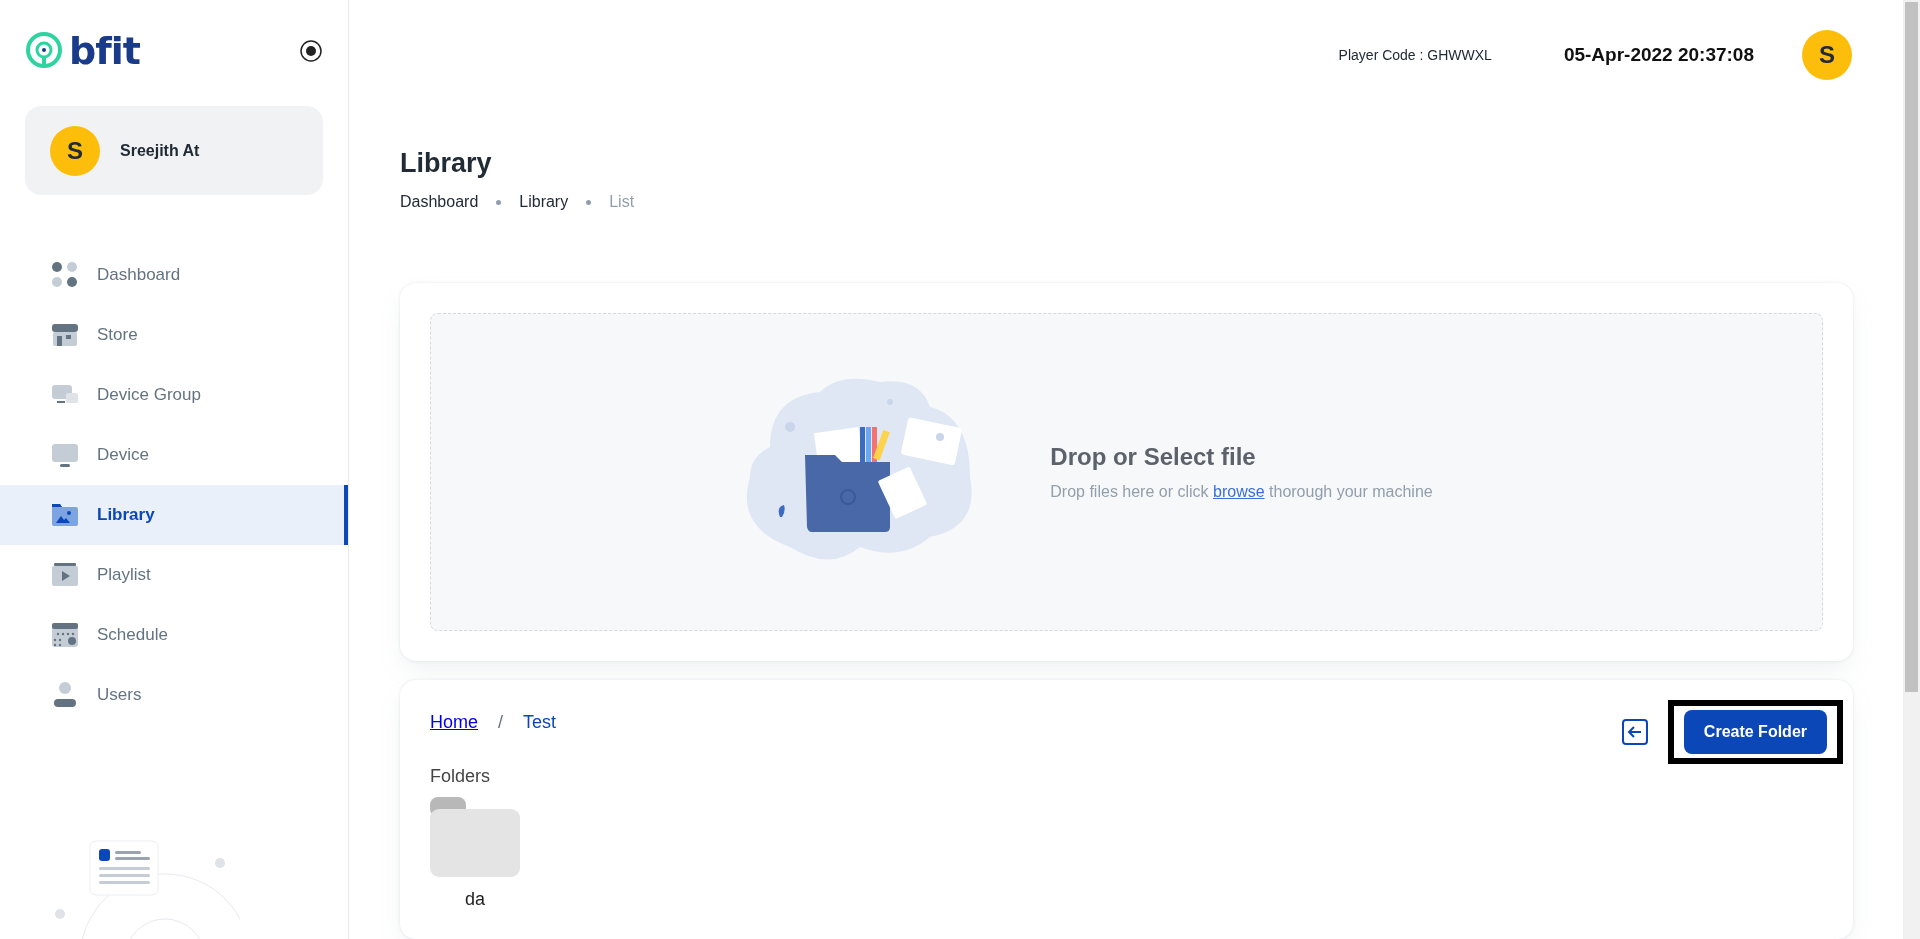  What do you see at coordinates (174, 695) in the screenshot?
I see `sidebar-item: Users` at bounding box center [174, 695].